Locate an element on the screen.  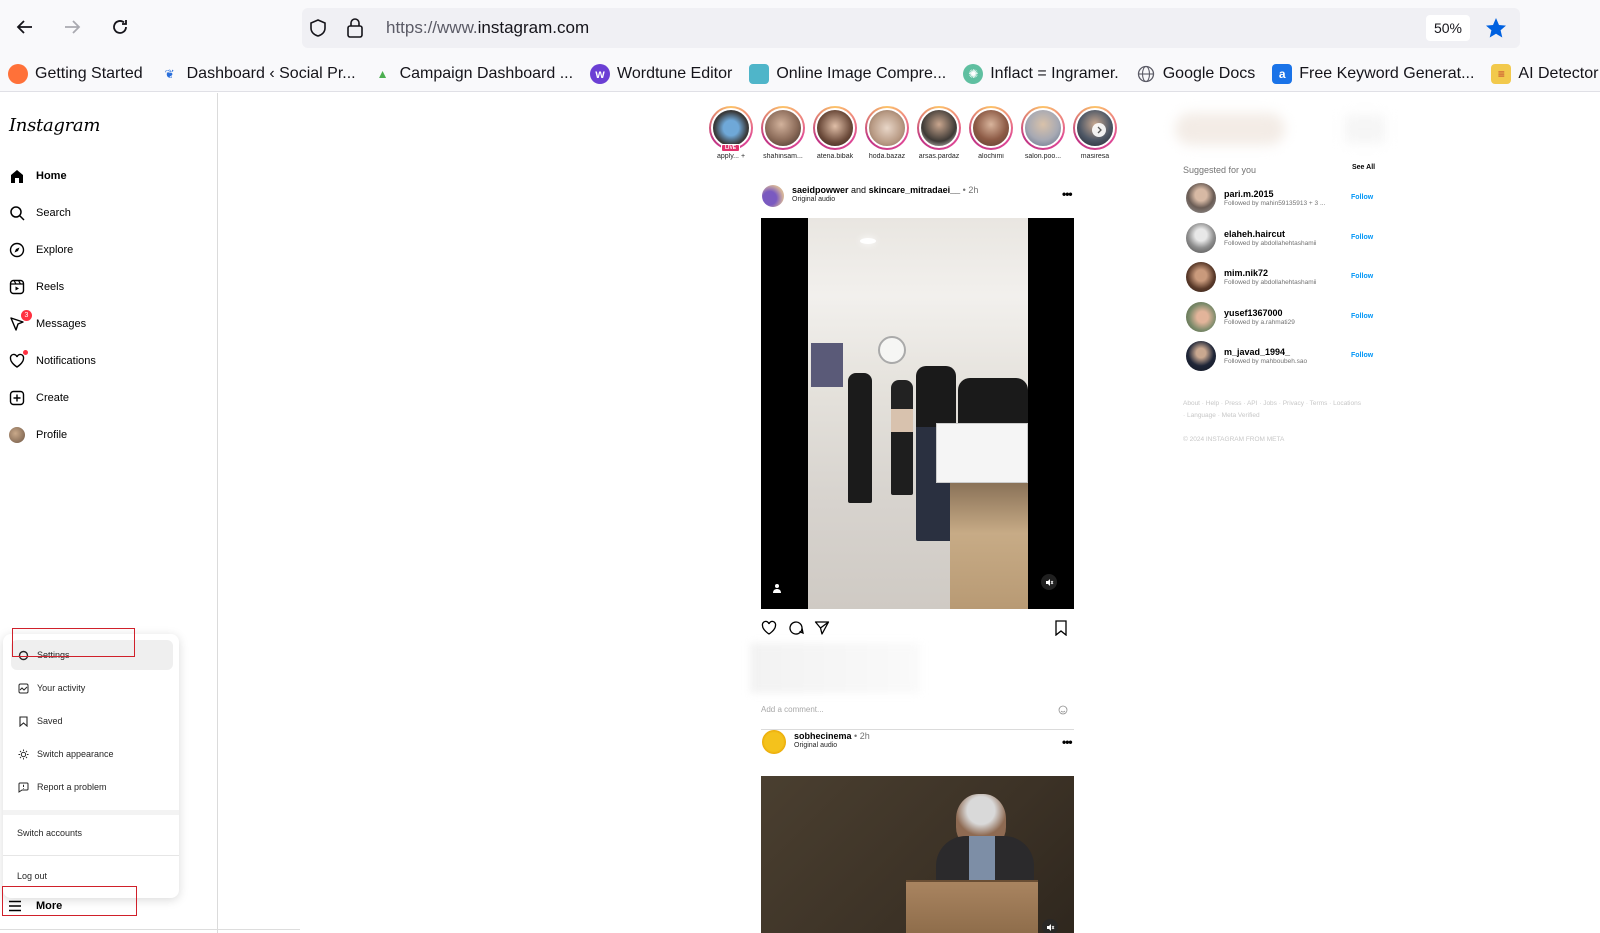
forward-button is located at coordinates (72, 27).